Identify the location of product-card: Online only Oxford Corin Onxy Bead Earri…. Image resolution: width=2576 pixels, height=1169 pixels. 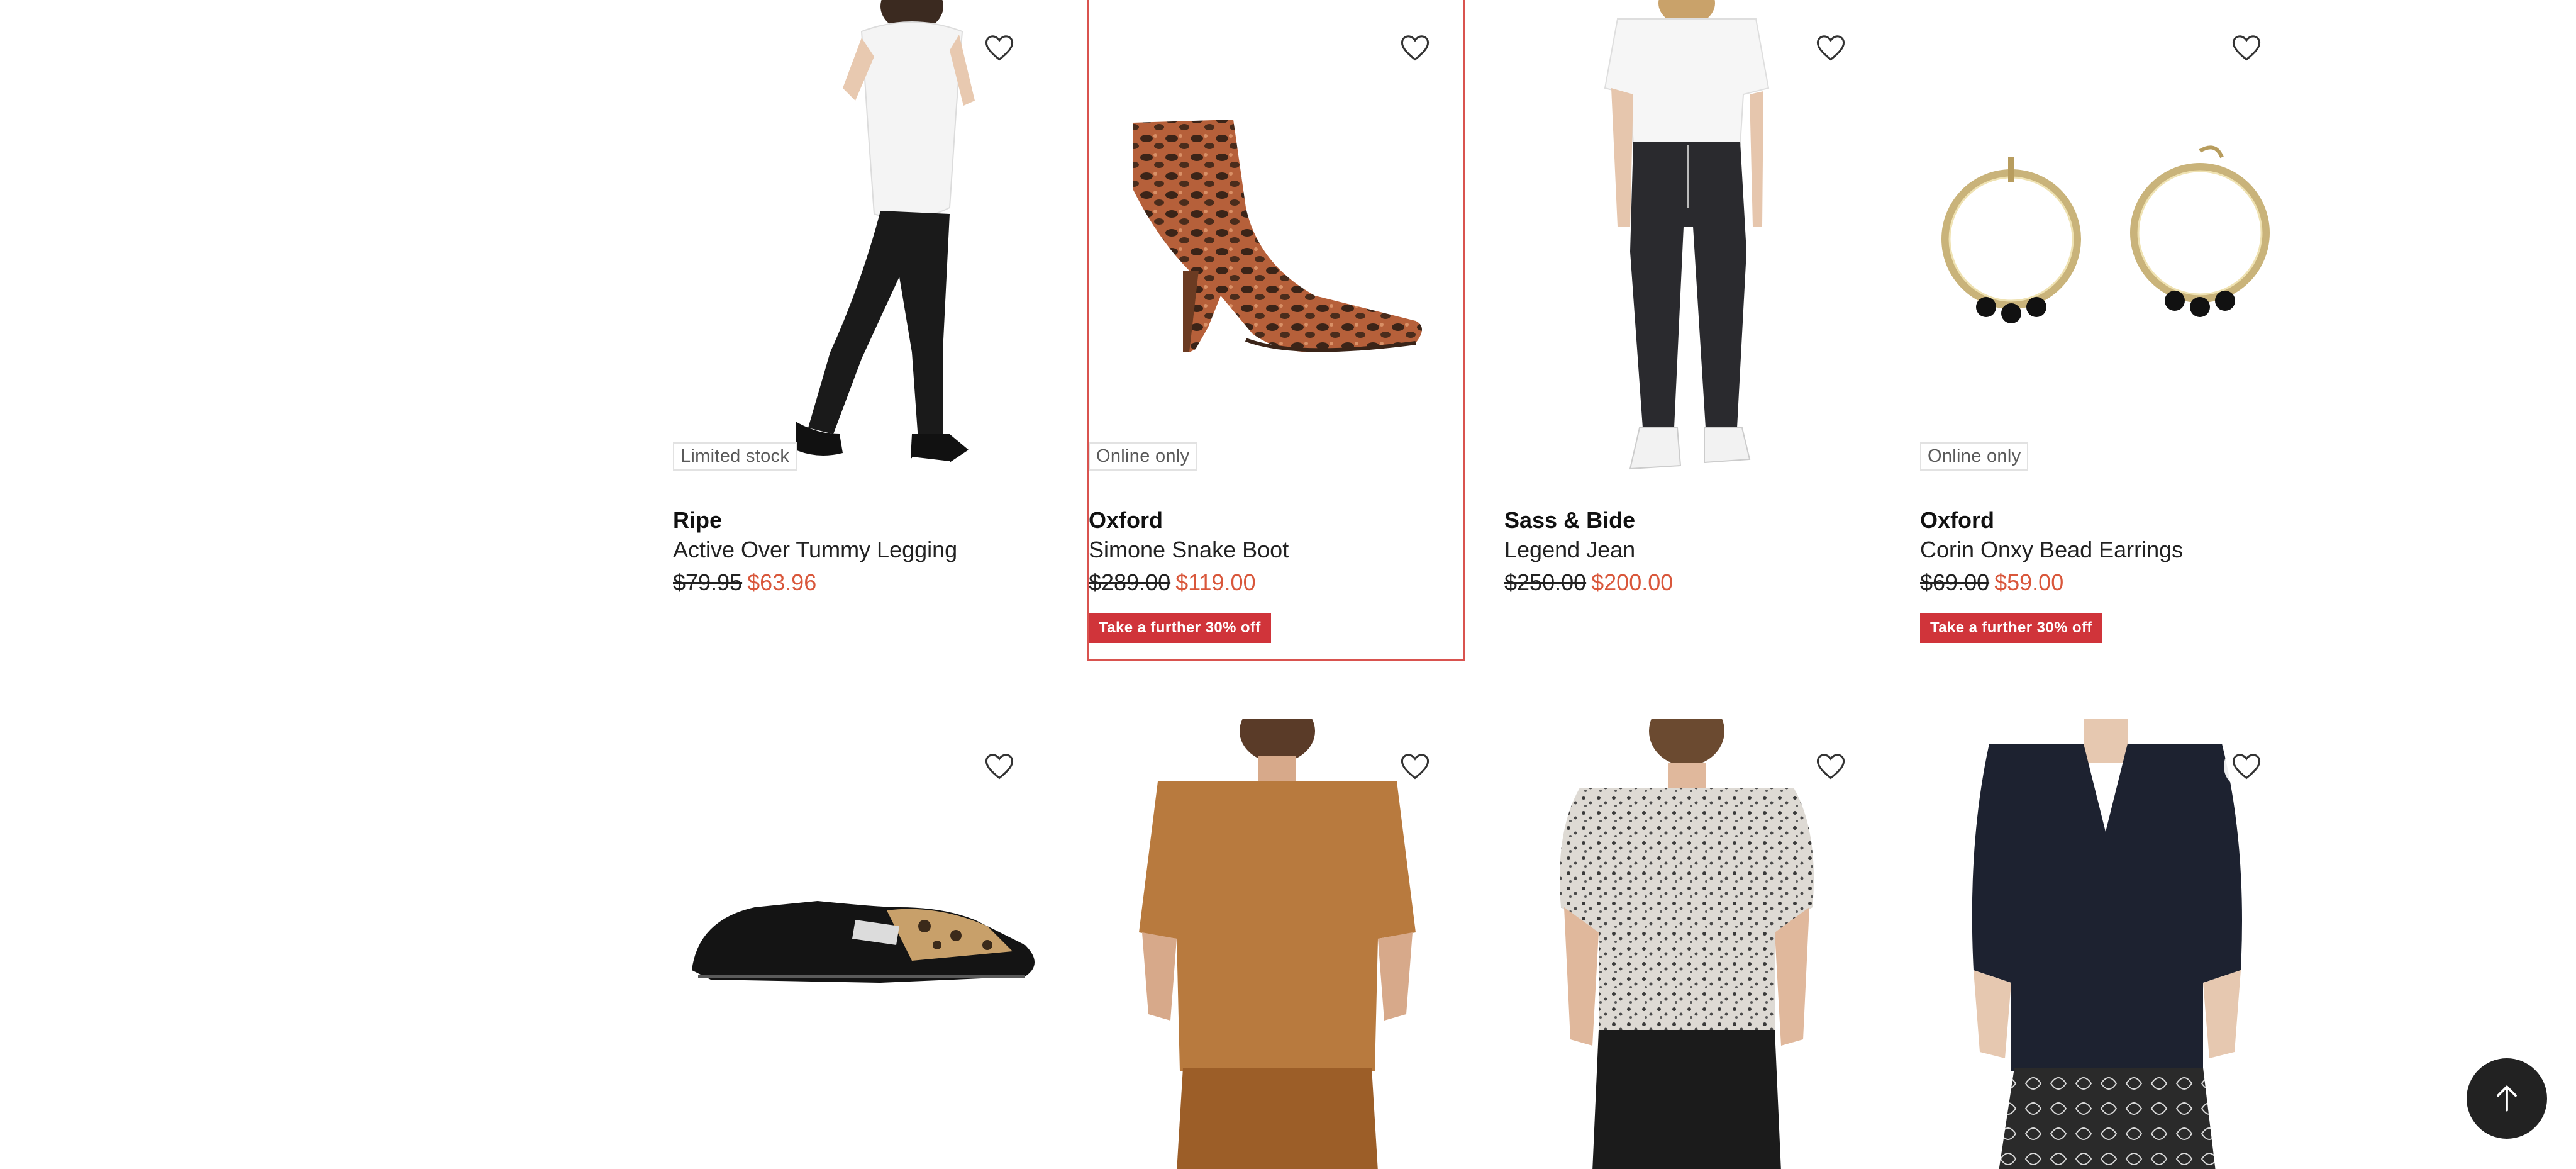
(2107, 322).